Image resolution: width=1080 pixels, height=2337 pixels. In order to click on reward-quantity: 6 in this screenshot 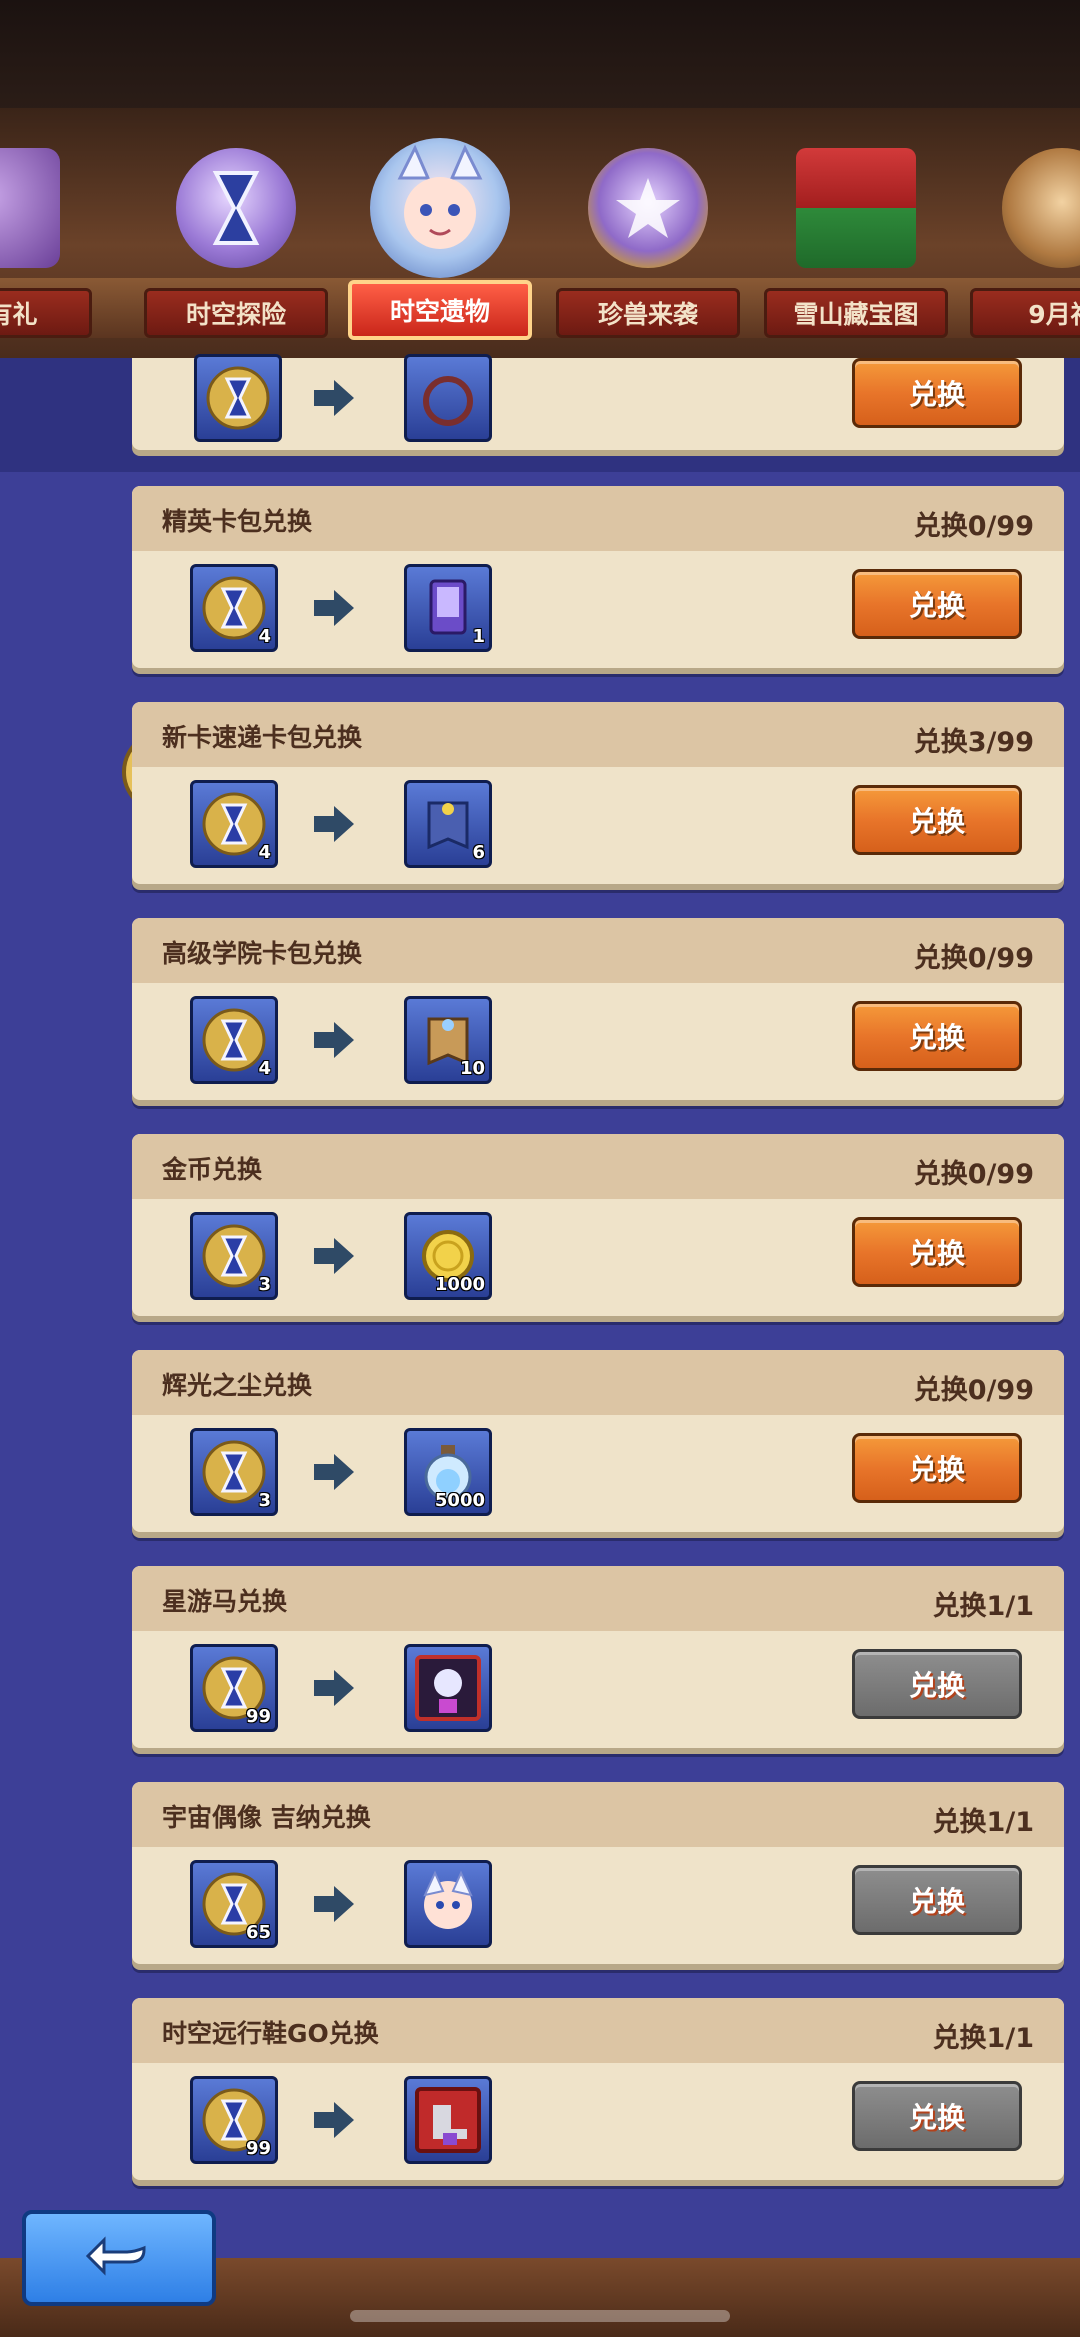, I will do `click(478, 852)`.